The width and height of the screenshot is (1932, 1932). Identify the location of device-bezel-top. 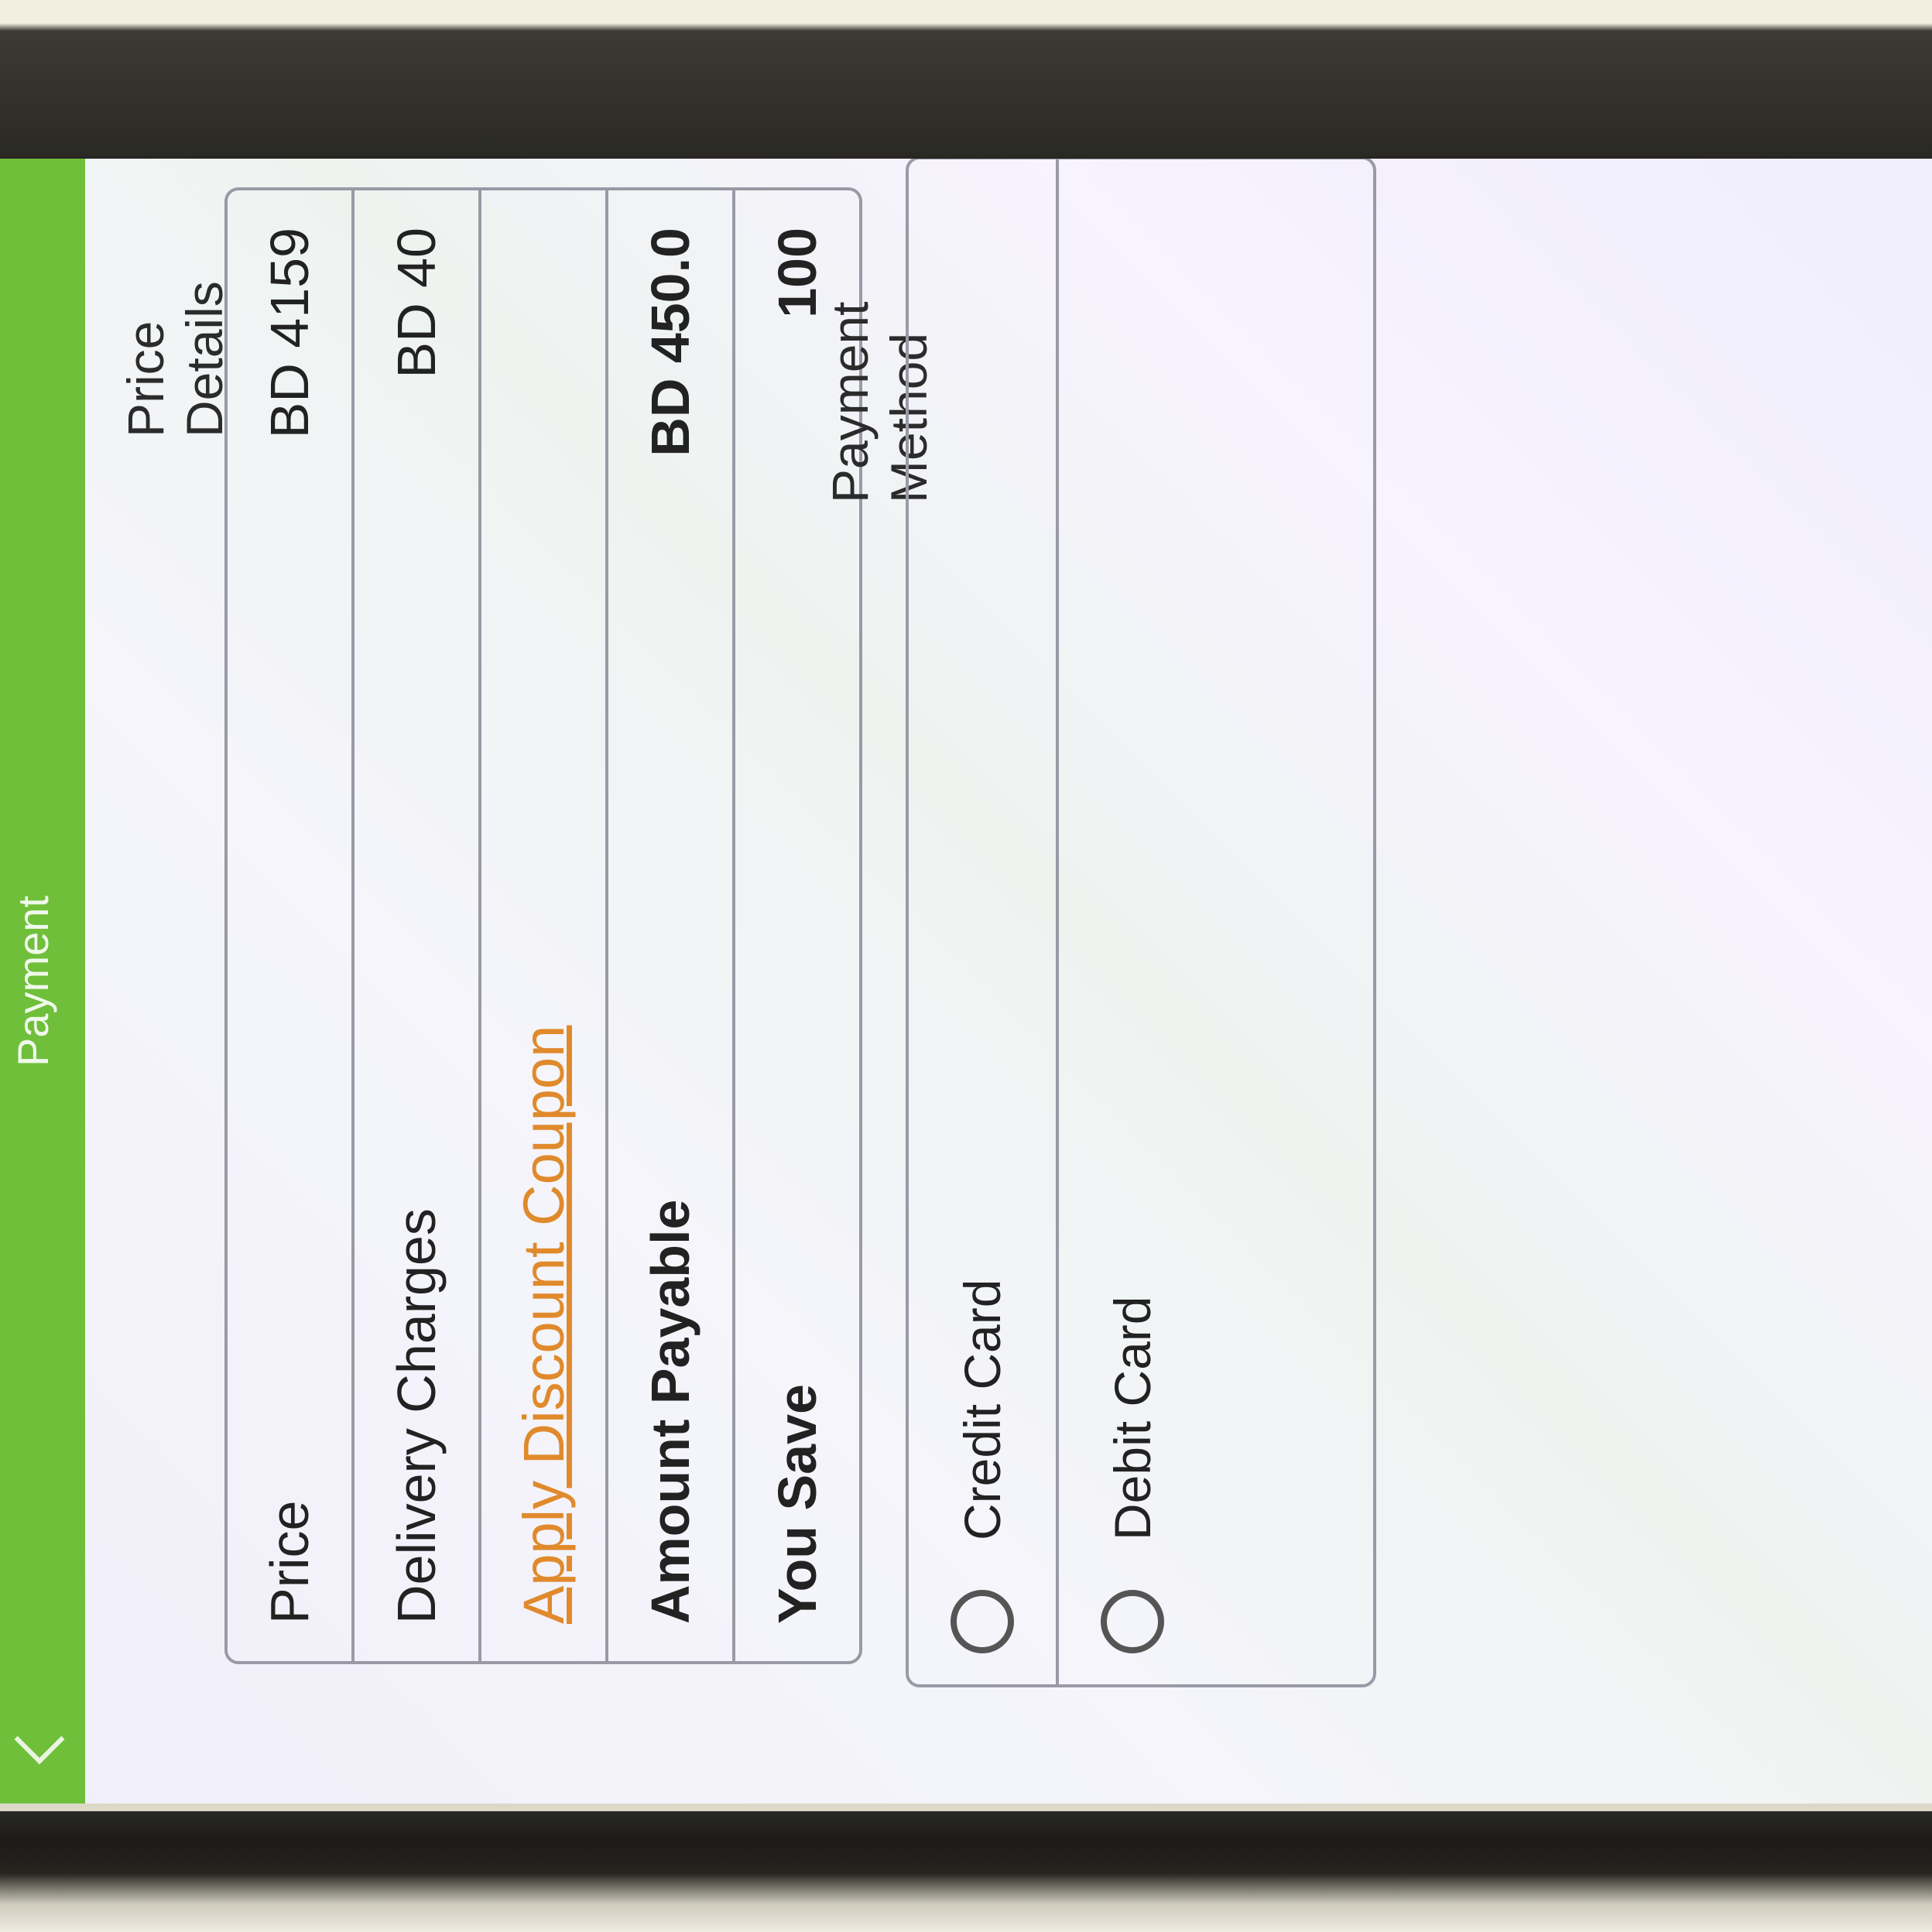
(966, 85).